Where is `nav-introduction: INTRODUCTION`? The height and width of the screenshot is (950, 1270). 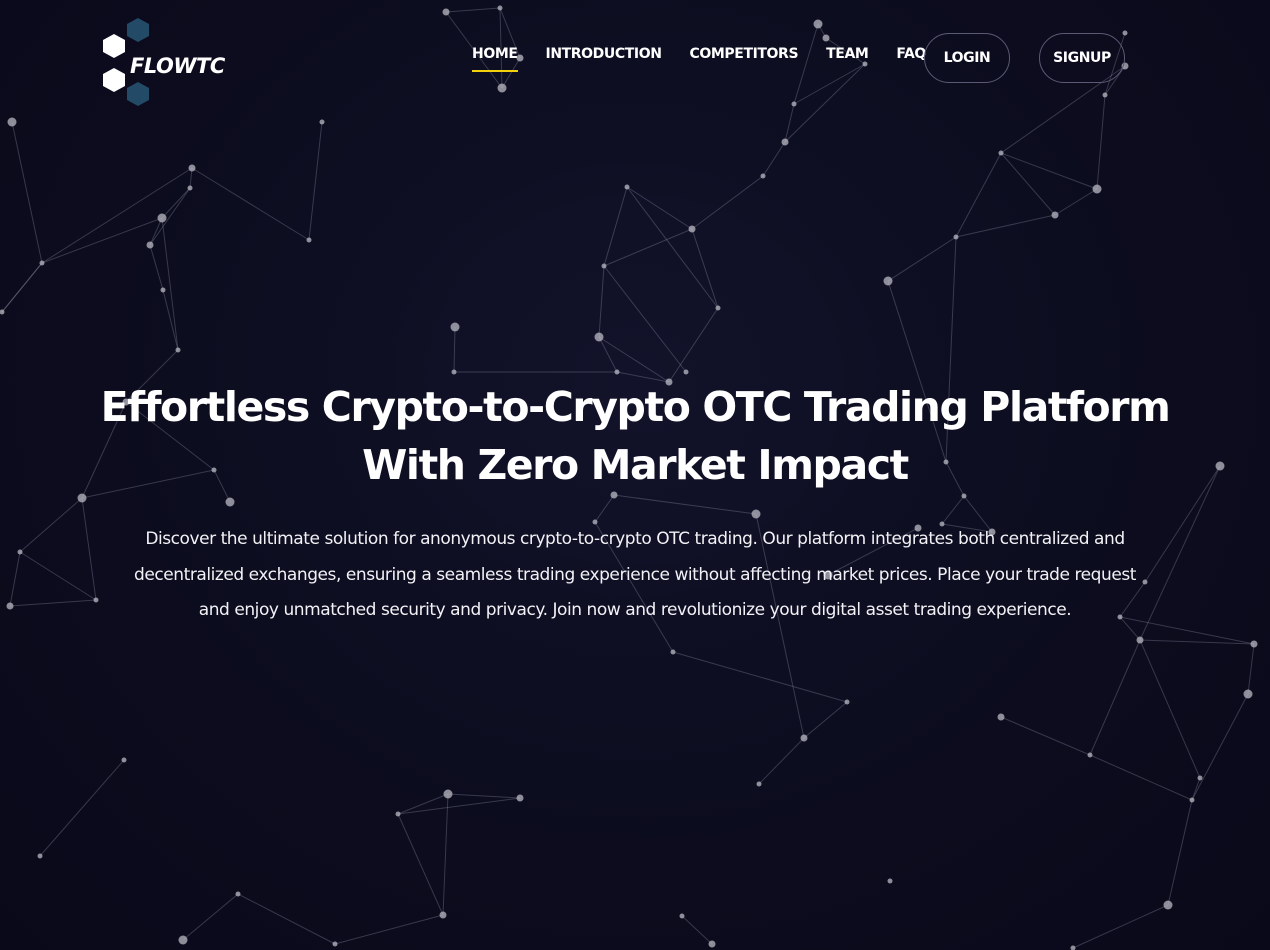
nav-introduction: INTRODUCTION is located at coordinates (604, 54).